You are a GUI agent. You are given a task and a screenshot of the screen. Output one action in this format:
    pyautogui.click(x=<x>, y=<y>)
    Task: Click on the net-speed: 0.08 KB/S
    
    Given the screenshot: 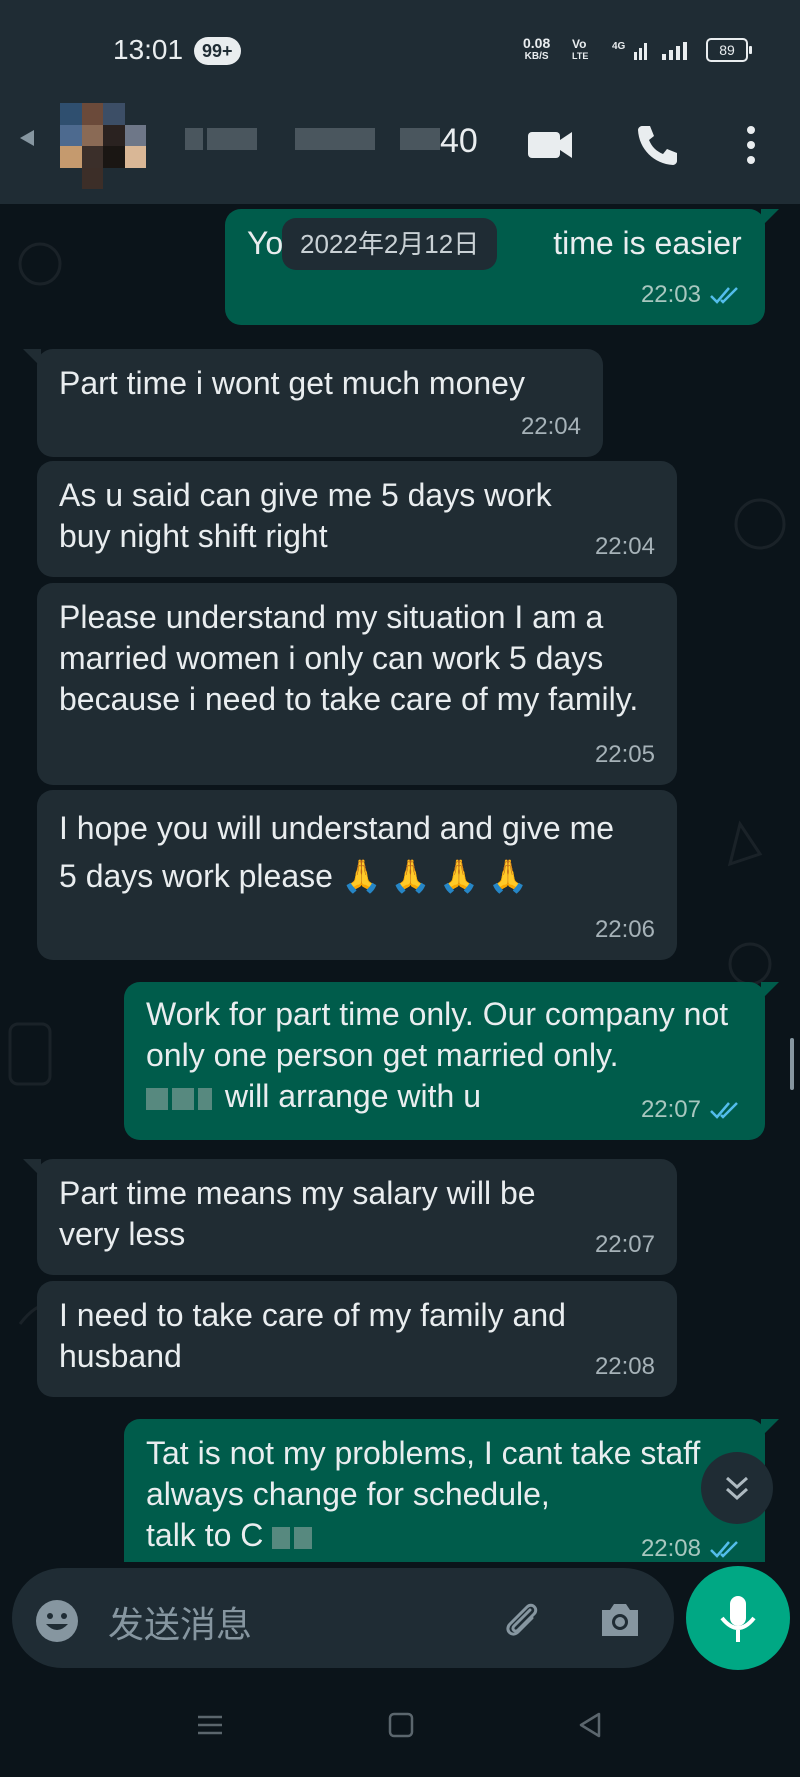 What is the action you would take?
    pyautogui.click(x=536, y=50)
    